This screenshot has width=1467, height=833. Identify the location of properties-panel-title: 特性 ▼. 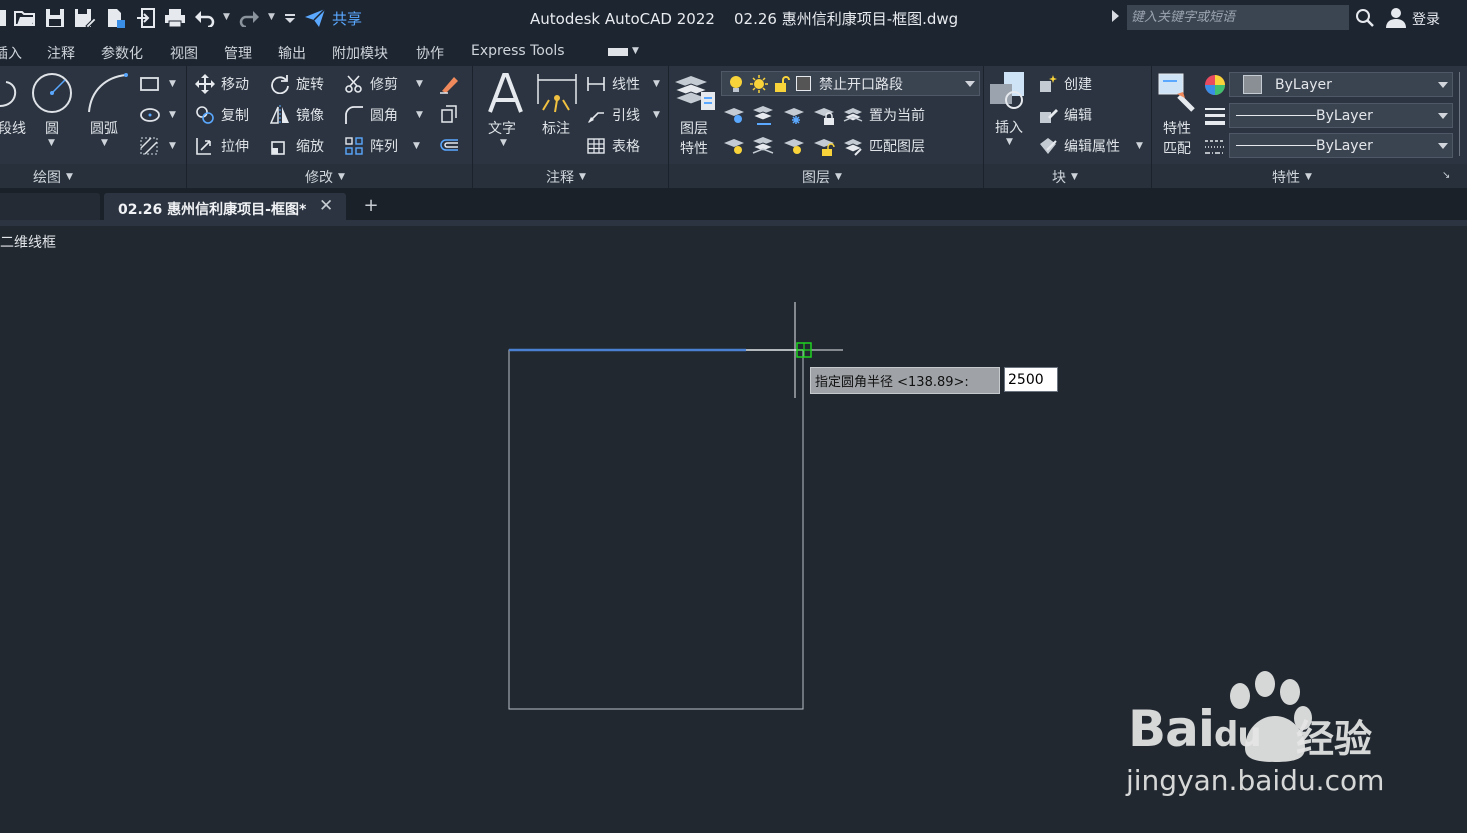
(1292, 177).